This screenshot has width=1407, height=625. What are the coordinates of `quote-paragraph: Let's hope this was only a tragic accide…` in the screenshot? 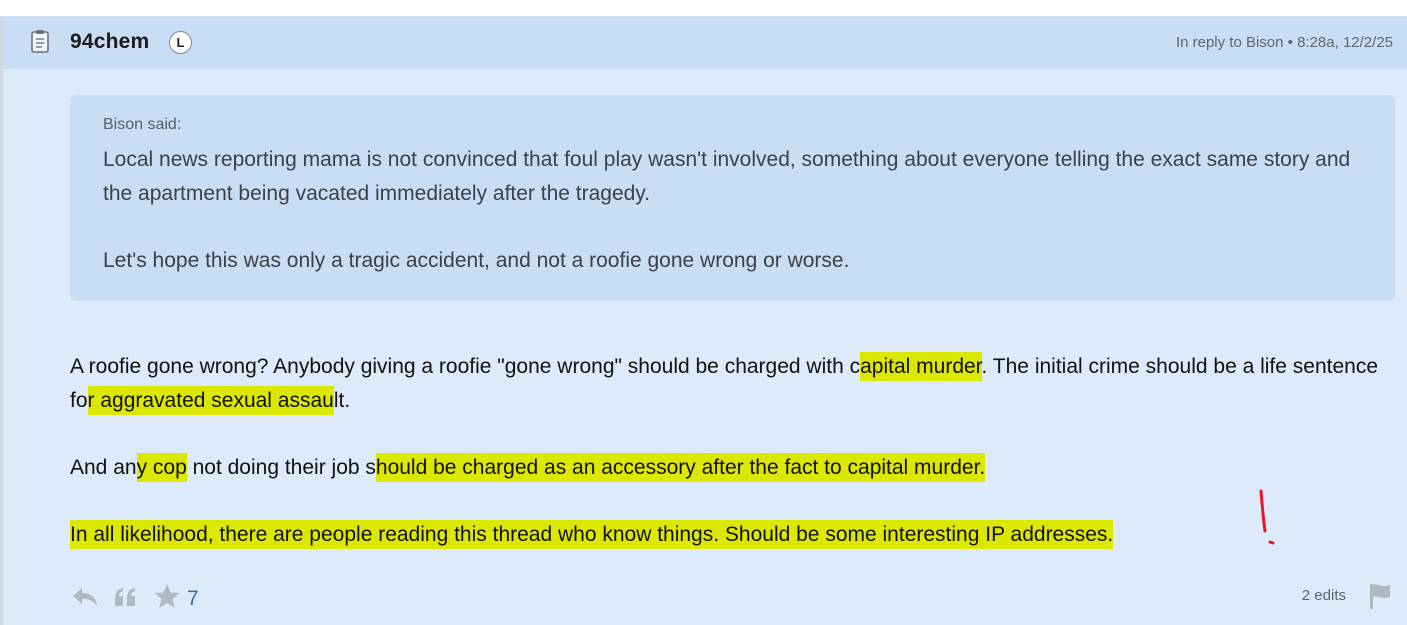 It's located at (476, 260).